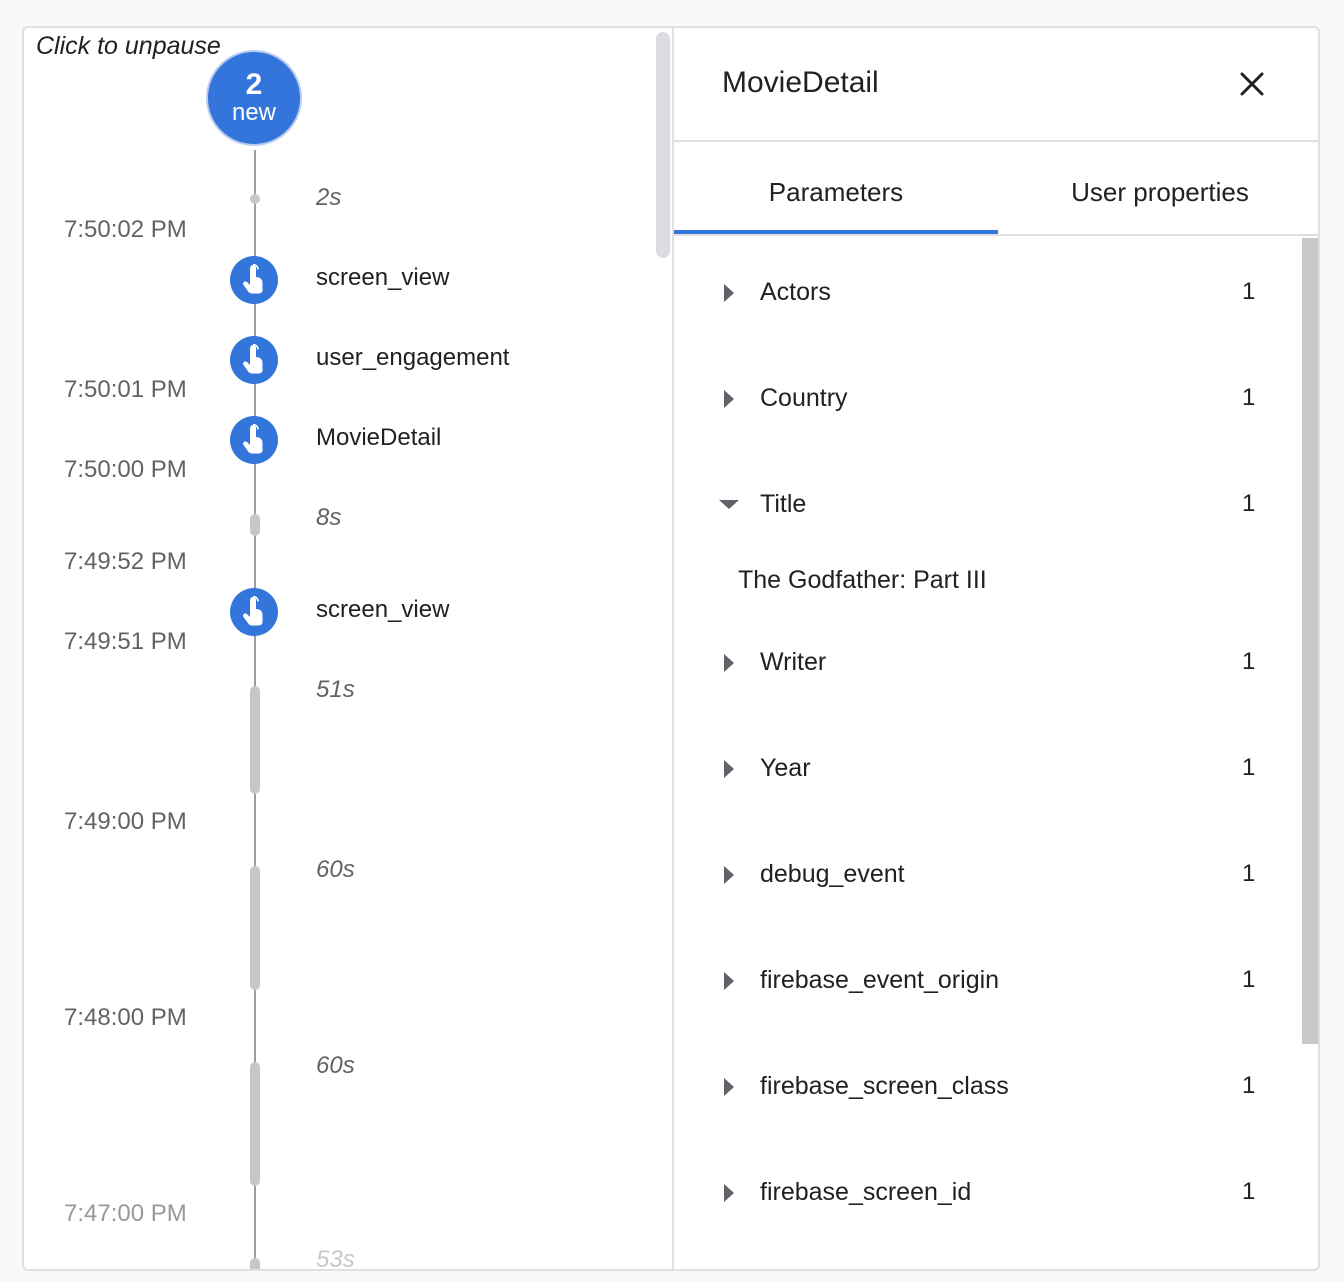 The height and width of the screenshot is (1282, 1344). What do you see at coordinates (329, 517) in the screenshot?
I see `time-gap-label: 8s` at bounding box center [329, 517].